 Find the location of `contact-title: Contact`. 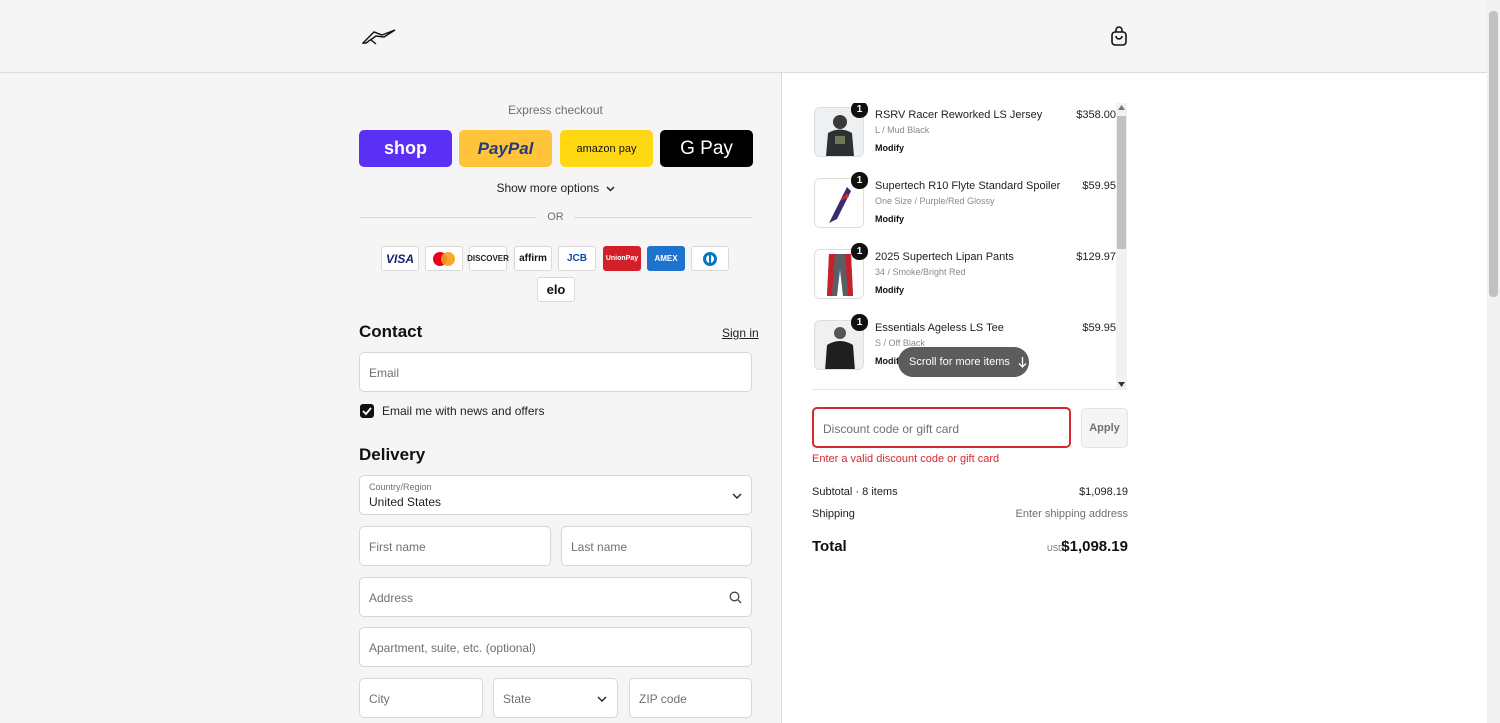

contact-title: Contact is located at coordinates (391, 331).